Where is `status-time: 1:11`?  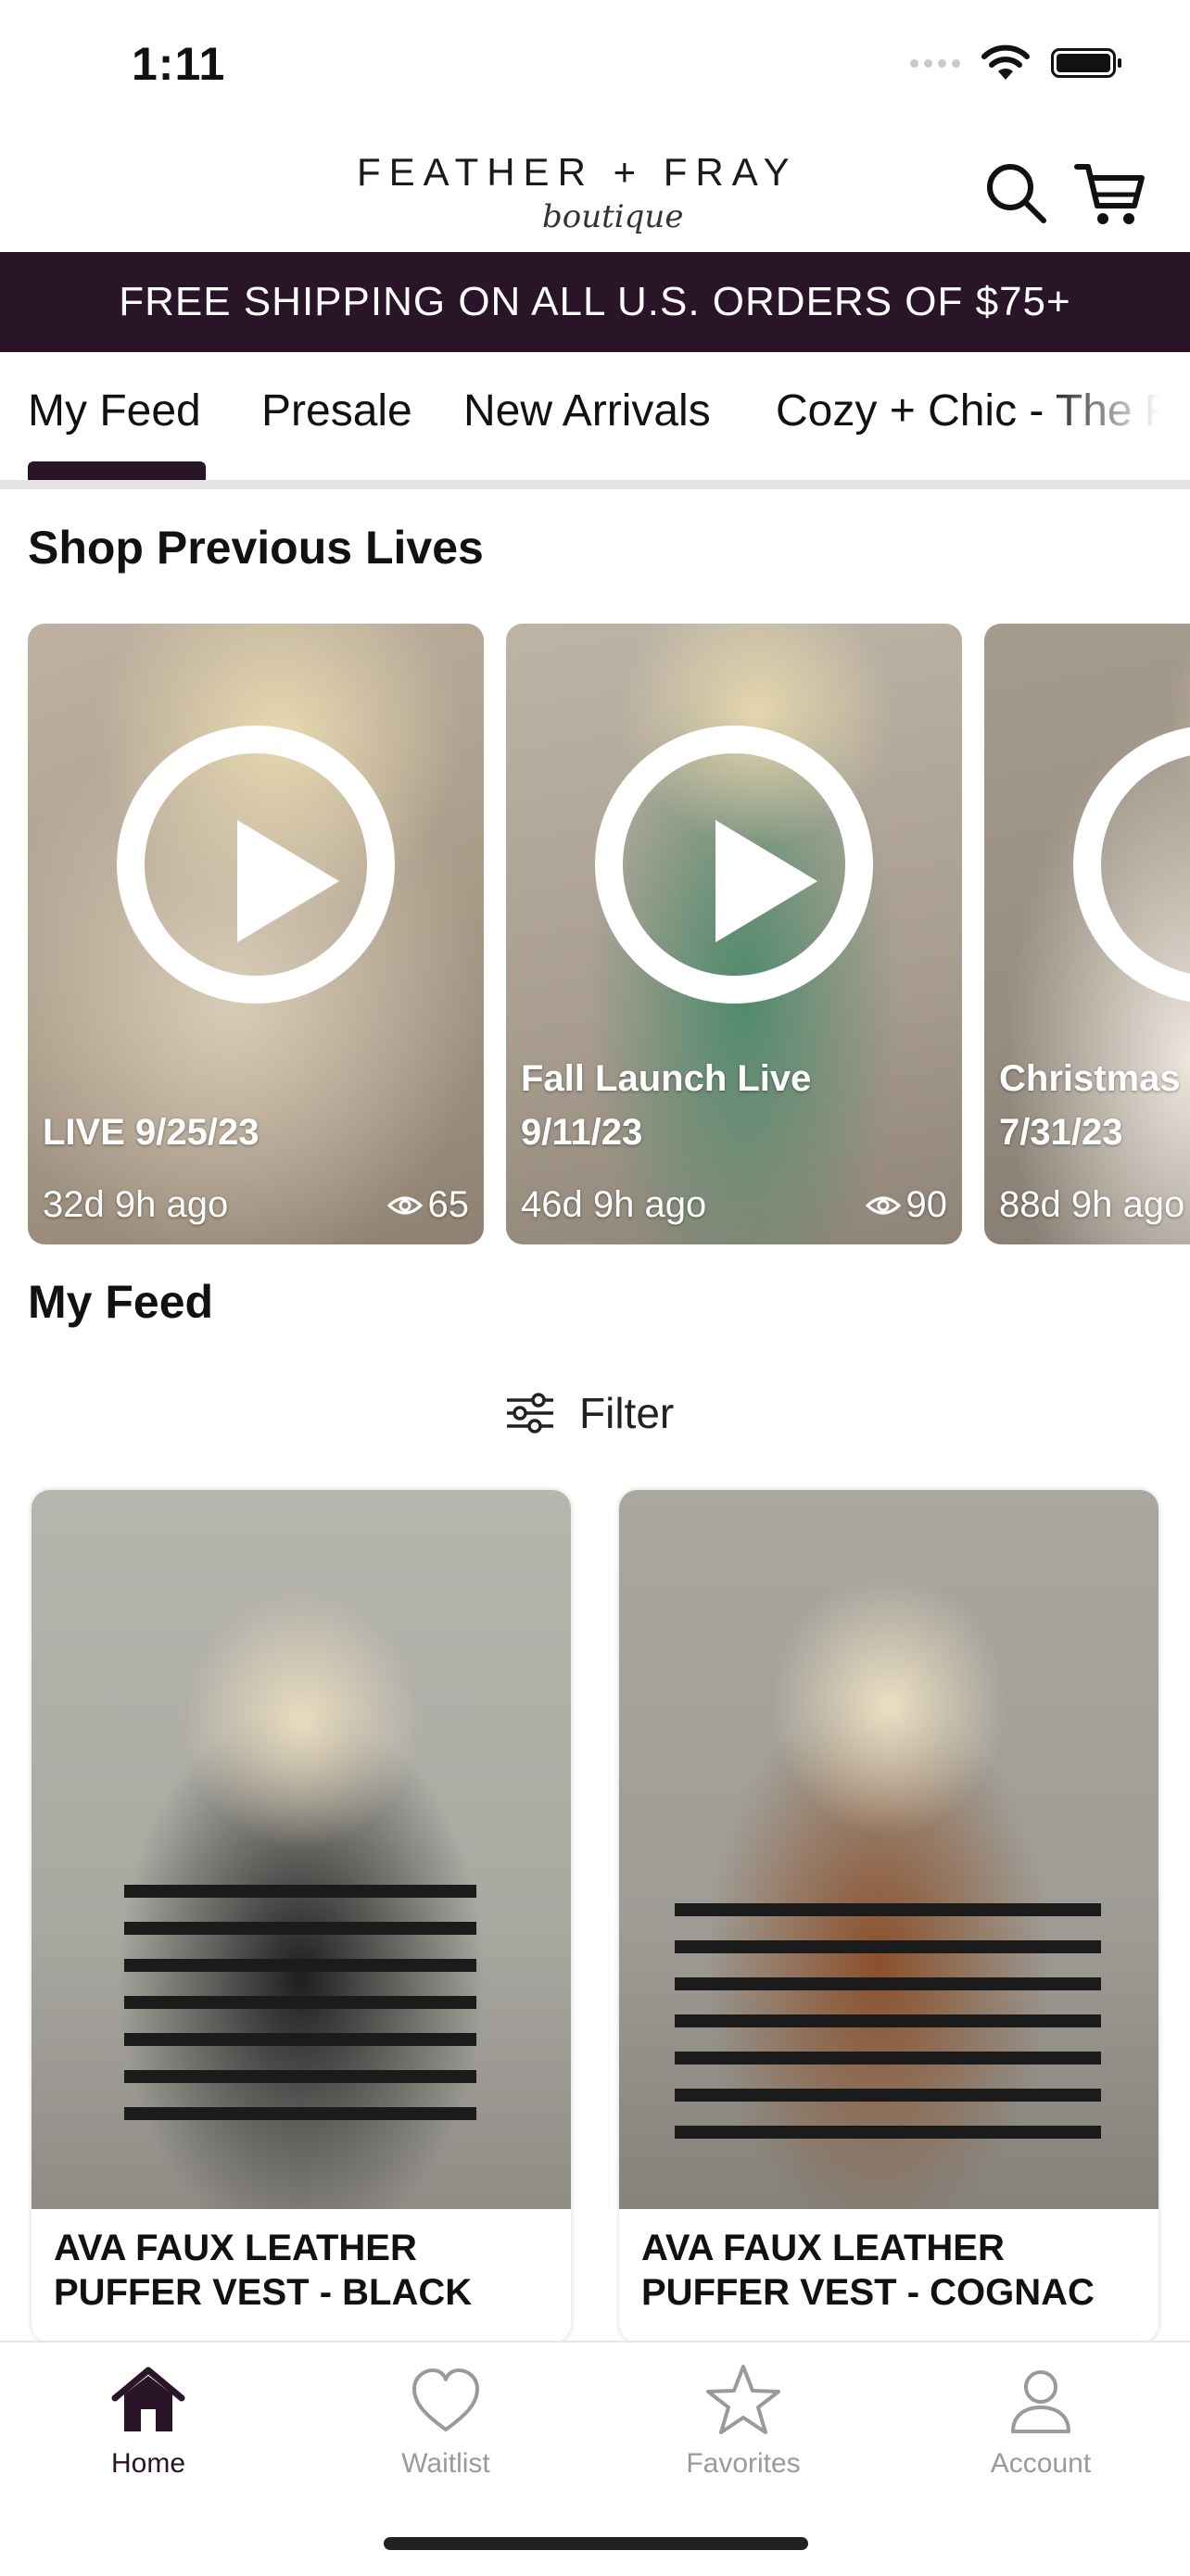 status-time: 1:11 is located at coordinates (179, 64).